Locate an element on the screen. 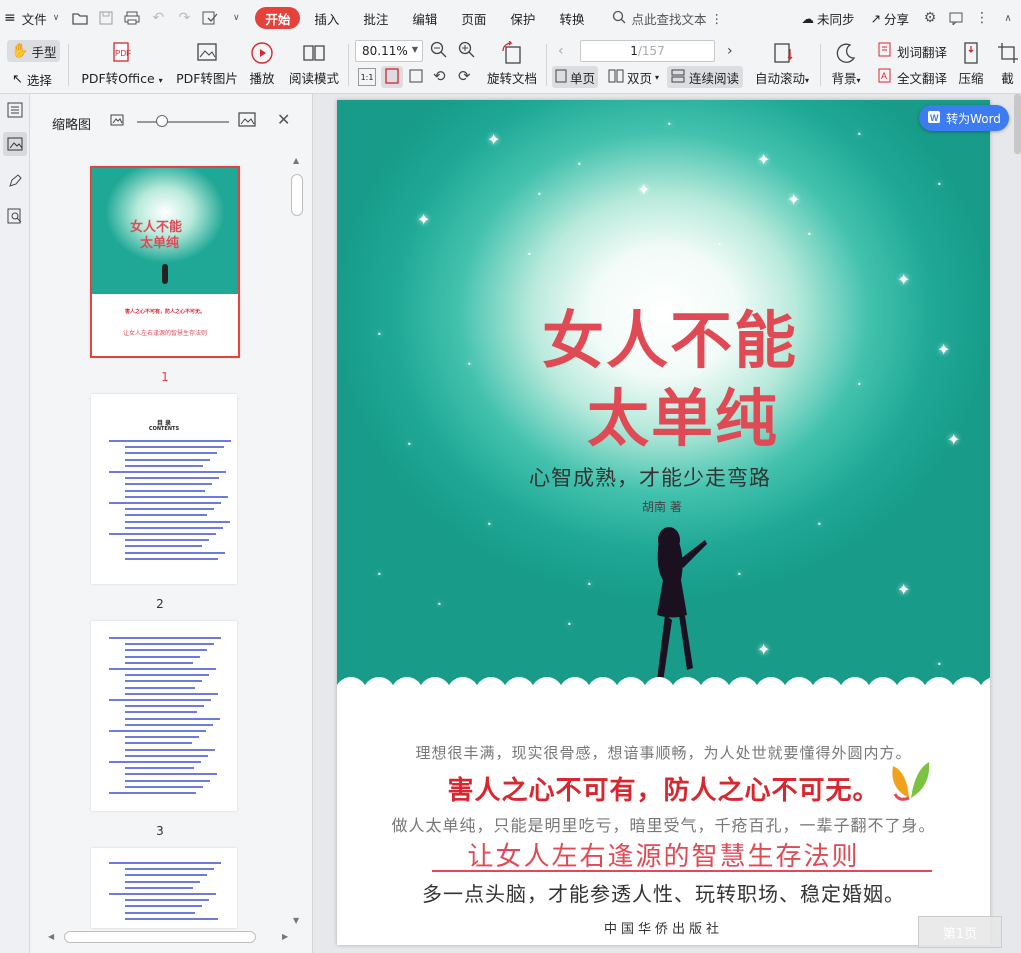 This screenshot has width=1021, height=953. zoom-in-icon is located at coordinates (467, 51).